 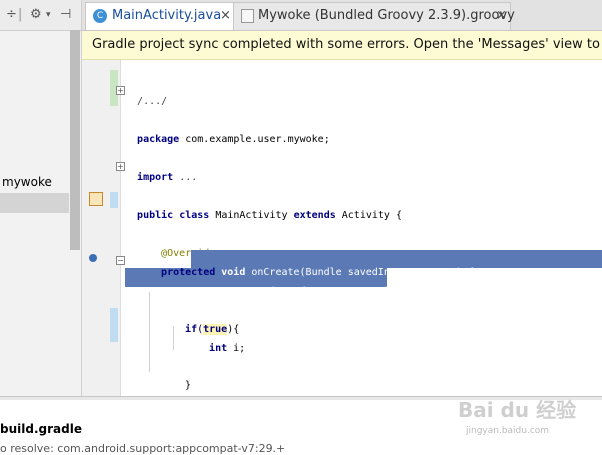 I want to click on tab-label: Mywoke (Bundled Groovy 2.3.9).groovy, so click(x=386, y=15).